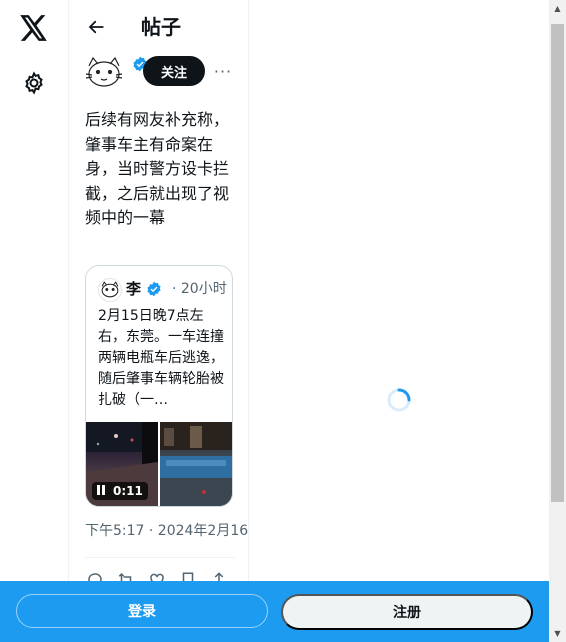 This screenshot has width=566, height=642. What do you see at coordinates (196, 464) in the screenshot?
I see `image-thumbnail` at bounding box center [196, 464].